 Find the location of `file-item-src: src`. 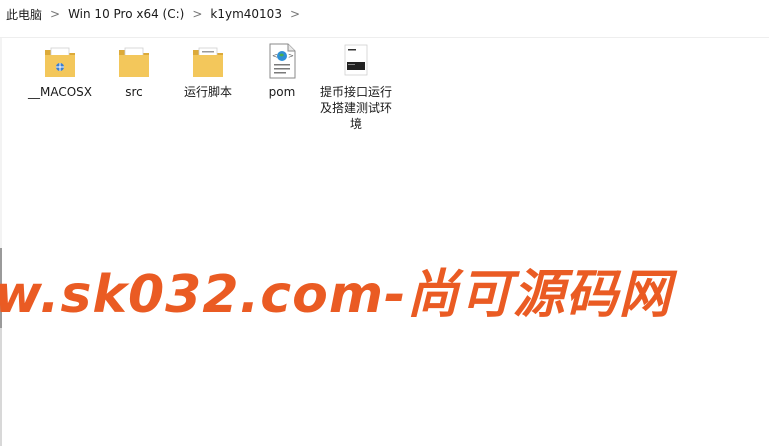

file-item-src: src is located at coordinates (134, 71).